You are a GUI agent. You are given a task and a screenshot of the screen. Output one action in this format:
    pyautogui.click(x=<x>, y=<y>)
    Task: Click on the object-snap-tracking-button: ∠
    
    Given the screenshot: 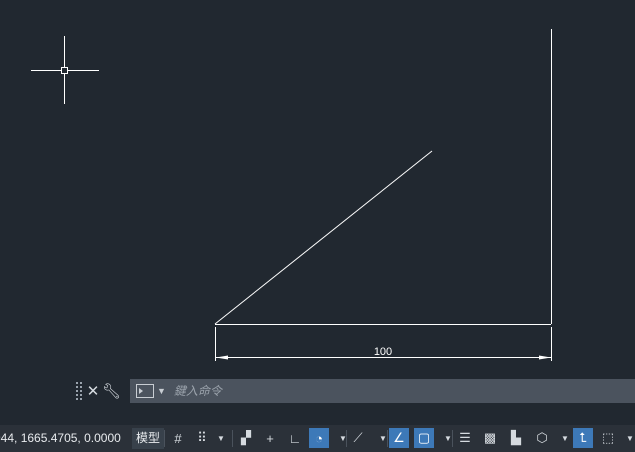 What is the action you would take?
    pyautogui.click(x=399, y=438)
    